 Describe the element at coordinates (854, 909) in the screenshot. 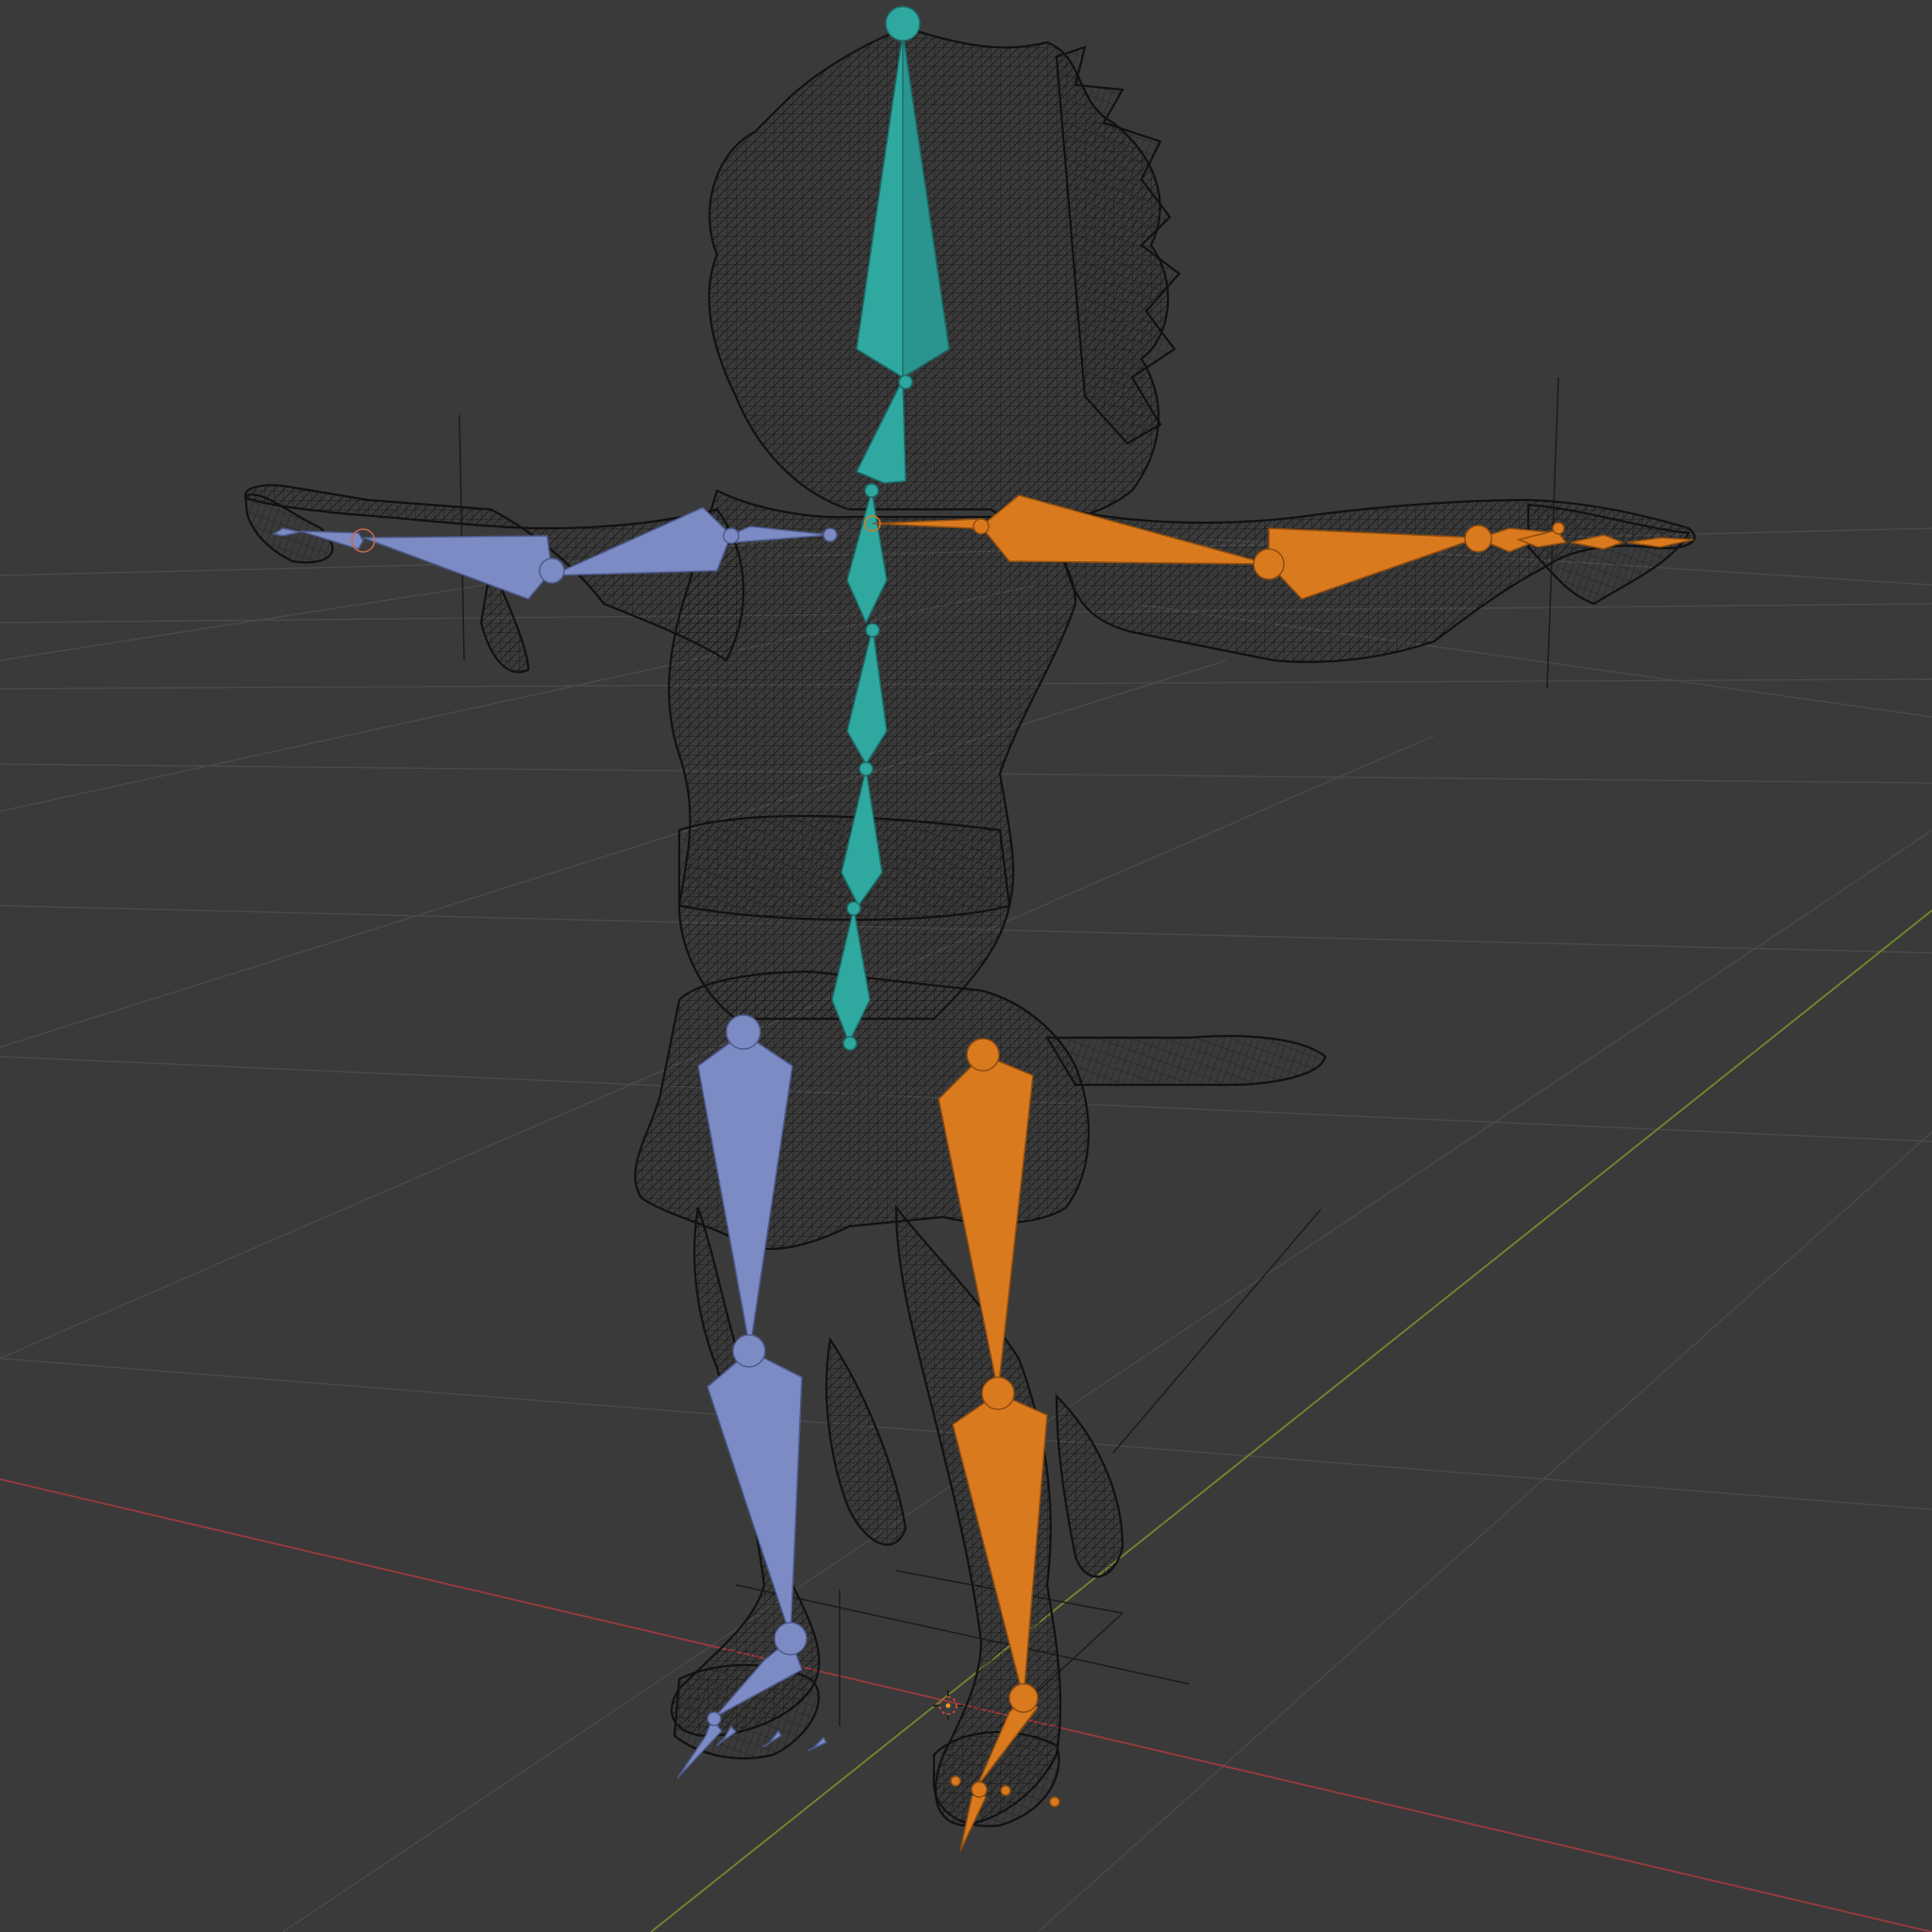

I see `bone-hips-joint` at that location.